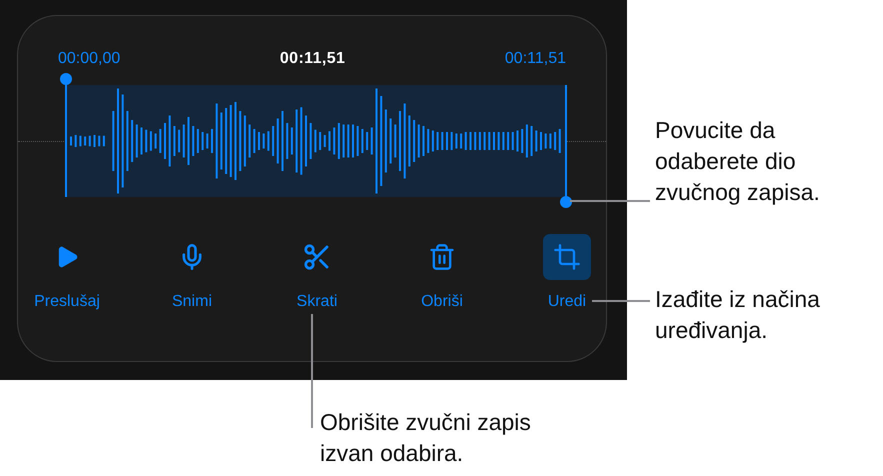 The width and height of the screenshot is (883, 476). I want to click on edit-button: Uredi, so click(567, 274).